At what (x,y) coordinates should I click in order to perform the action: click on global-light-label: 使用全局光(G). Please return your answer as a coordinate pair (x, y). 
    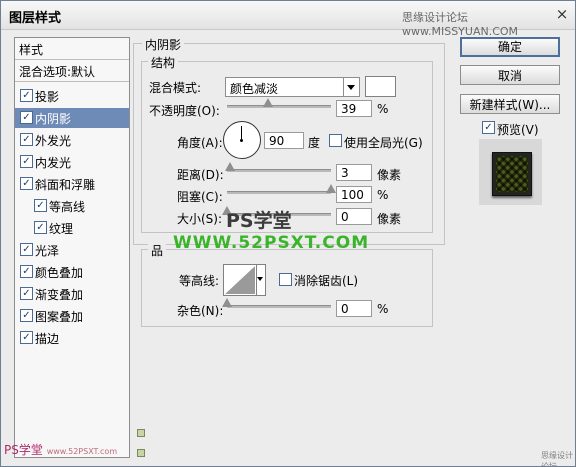
    Looking at the image, I should click on (383, 143).